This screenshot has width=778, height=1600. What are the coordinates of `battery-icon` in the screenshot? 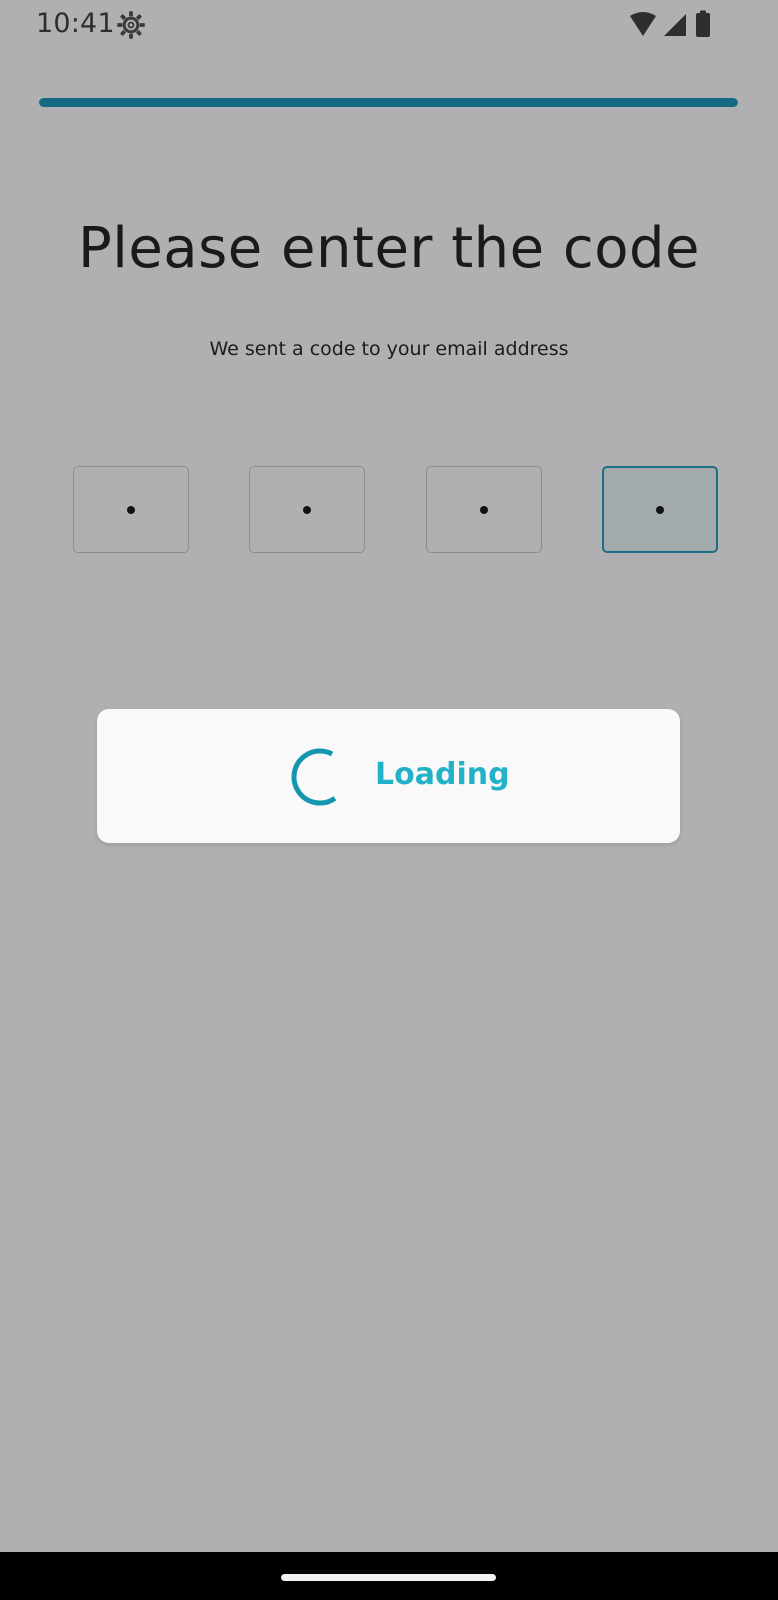 It's located at (703, 23).